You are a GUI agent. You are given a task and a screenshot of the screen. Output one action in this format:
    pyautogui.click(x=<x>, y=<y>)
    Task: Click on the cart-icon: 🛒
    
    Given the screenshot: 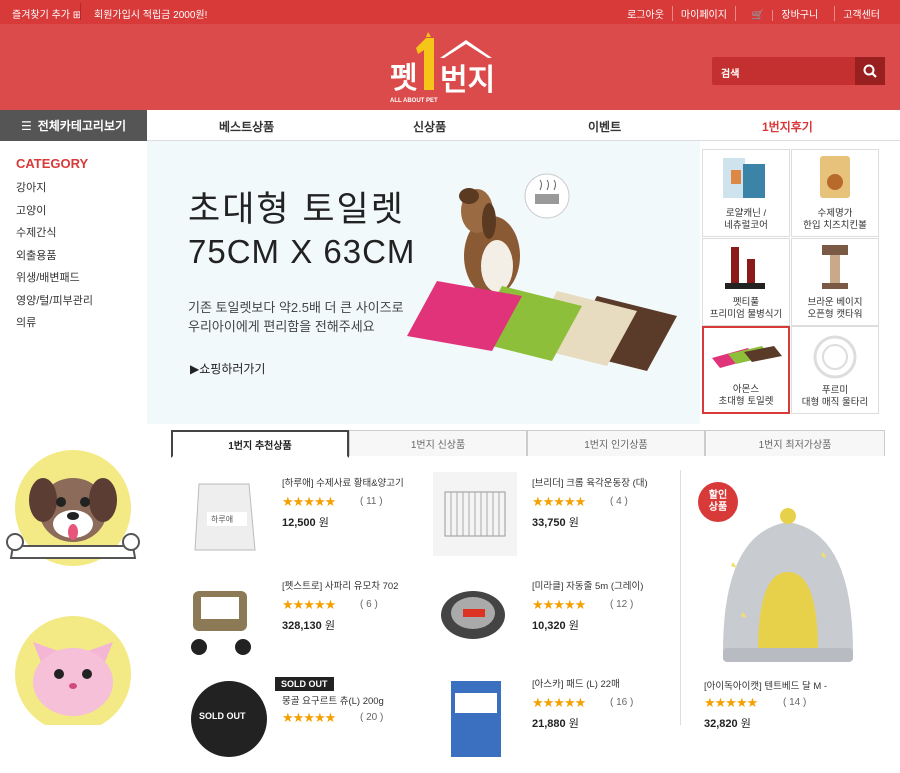 What is the action you would take?
    pyautogui.click(x=758, y=15)
    